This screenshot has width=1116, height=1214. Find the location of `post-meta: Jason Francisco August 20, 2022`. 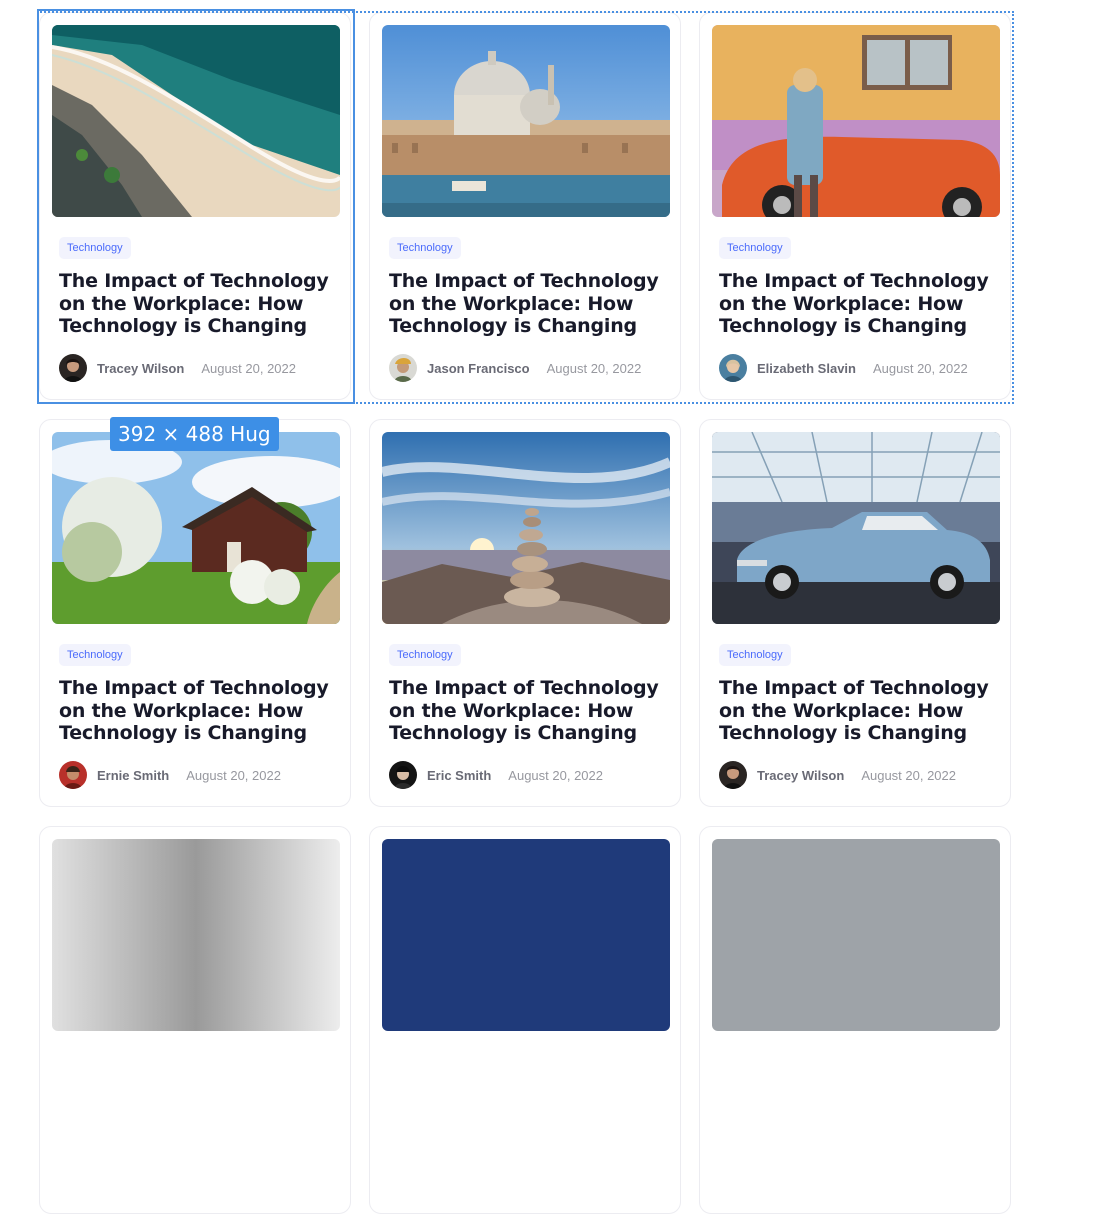

post-meta: Jason Francisco August 20, 2022 is located at coordinates (515, 368).